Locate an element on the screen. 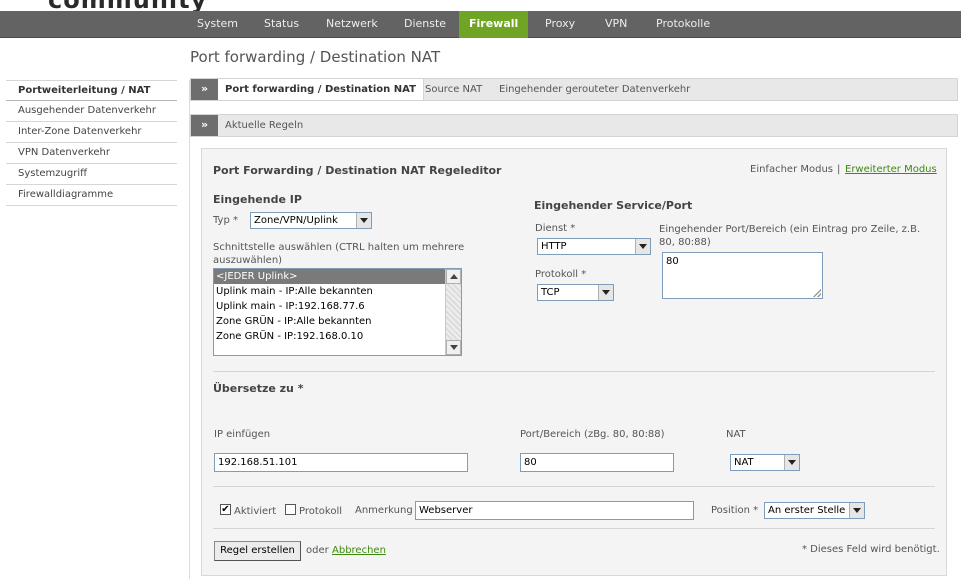 The height and width of the screenshot is (579, 961). type-select: Zone/VPN/Uplink is located at coordinates (311, 220).